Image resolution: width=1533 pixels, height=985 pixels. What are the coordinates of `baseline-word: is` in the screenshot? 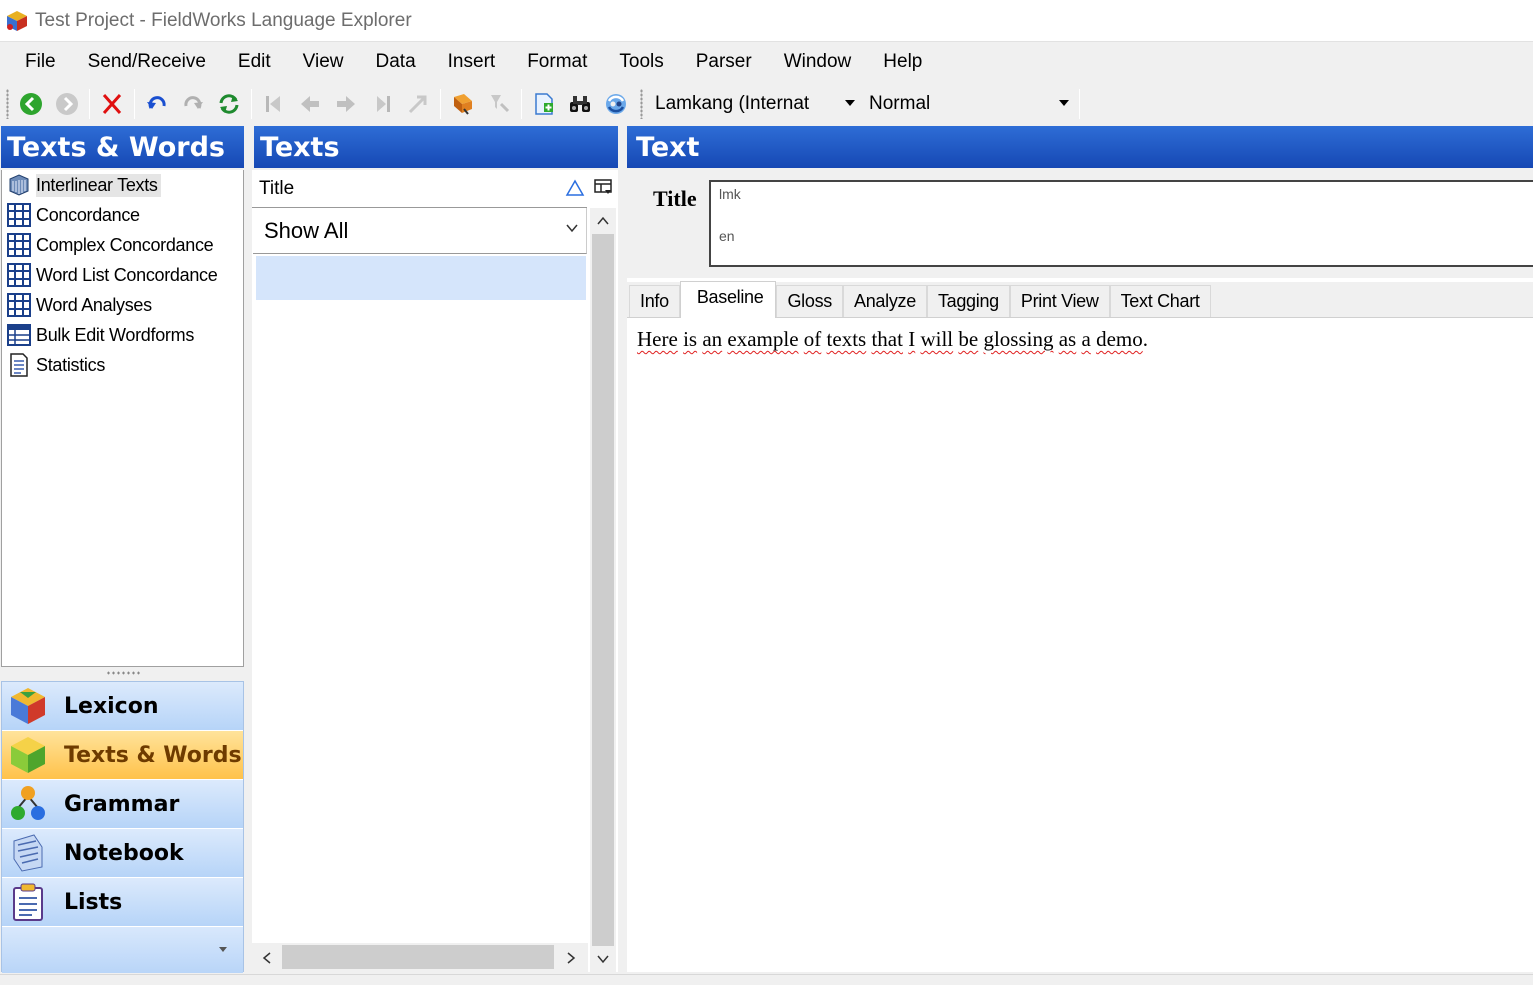 It's located at (690, 339).